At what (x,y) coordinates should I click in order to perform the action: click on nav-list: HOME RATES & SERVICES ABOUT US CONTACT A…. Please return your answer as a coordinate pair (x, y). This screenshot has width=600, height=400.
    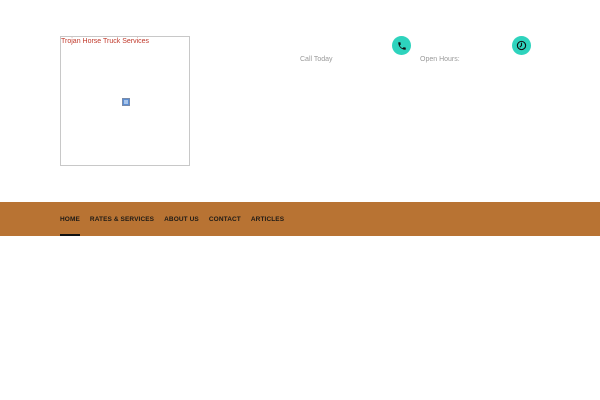
    Looking at the image, I should click on (177, 219).